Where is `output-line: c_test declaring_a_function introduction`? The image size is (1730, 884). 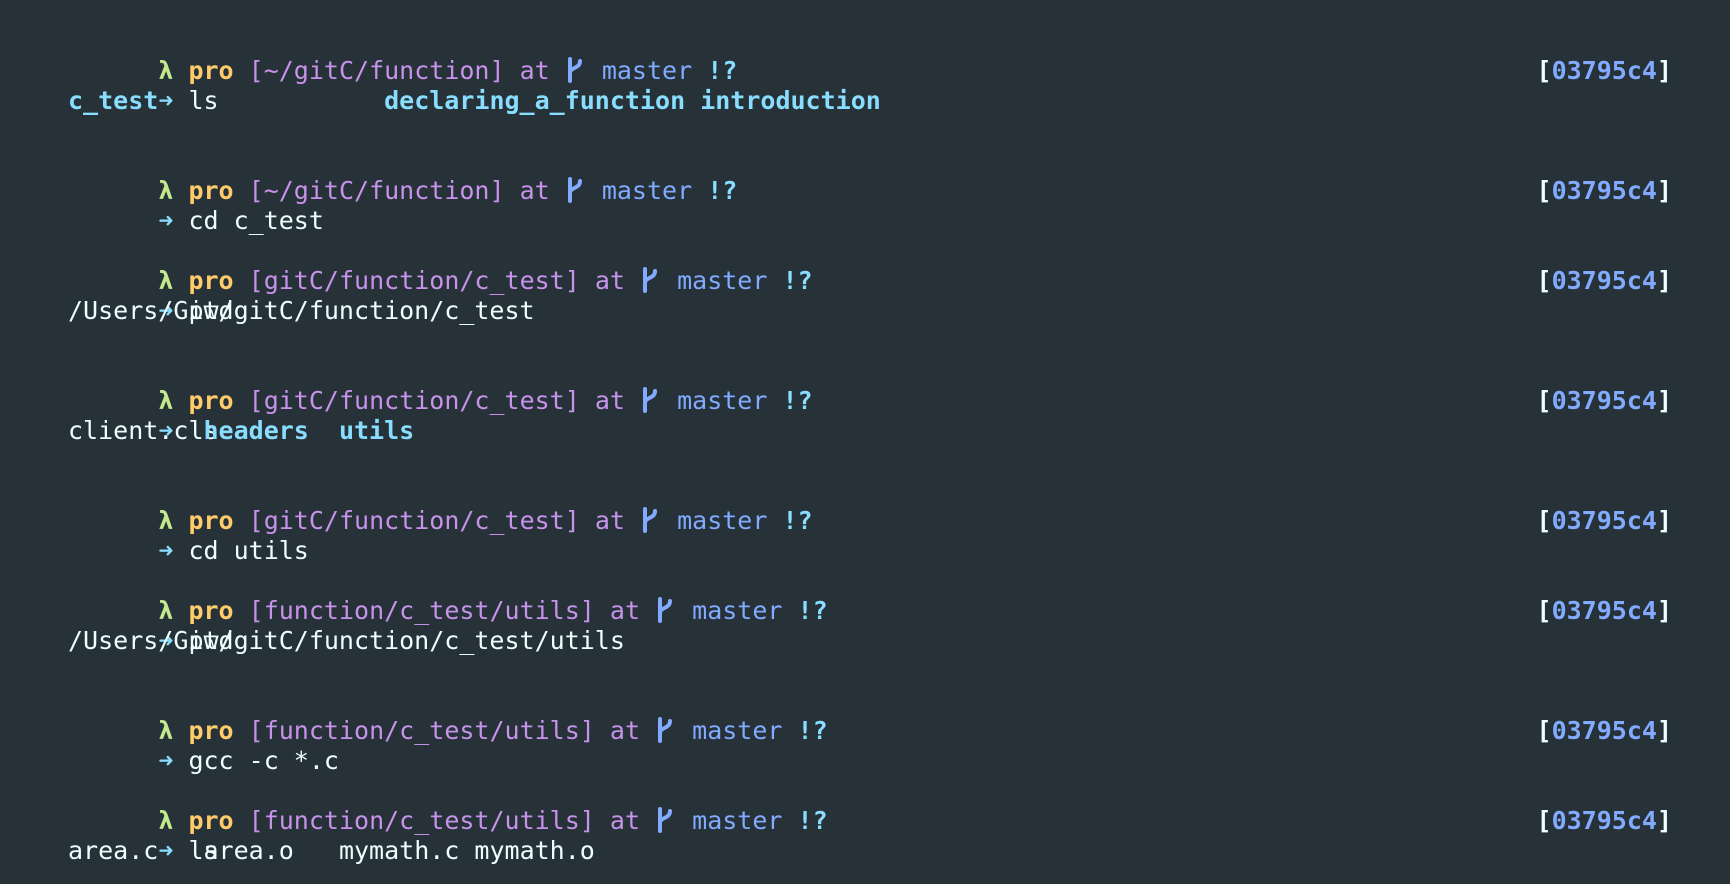
output-line: c_test declaring_a_function introduction is located at coordinates (899, 101).